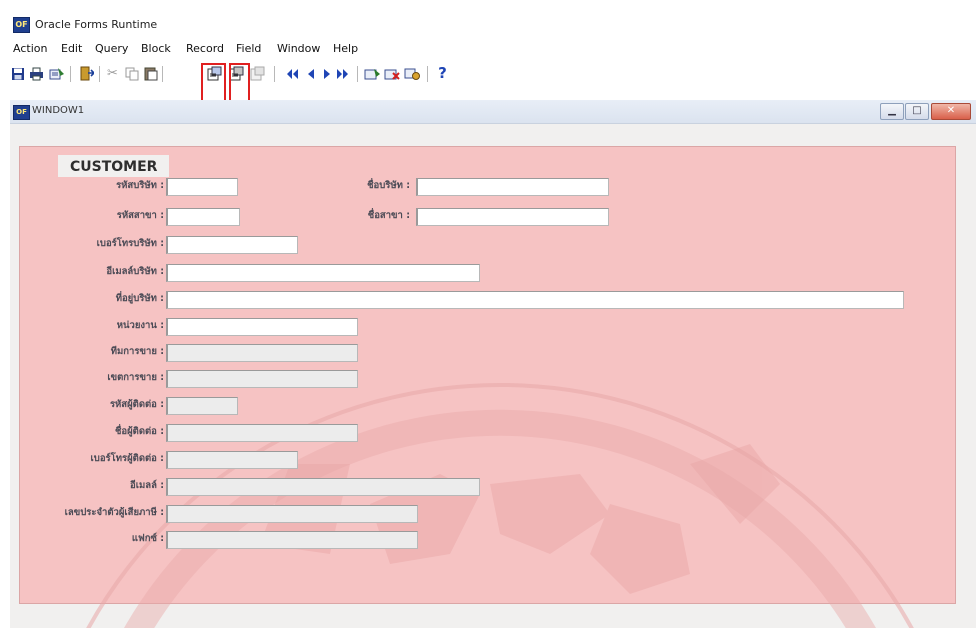  Describe the element at coordinates (137, 351) in the screenshot. I see `sales-team-label: ทีมการขาย :` at that location.